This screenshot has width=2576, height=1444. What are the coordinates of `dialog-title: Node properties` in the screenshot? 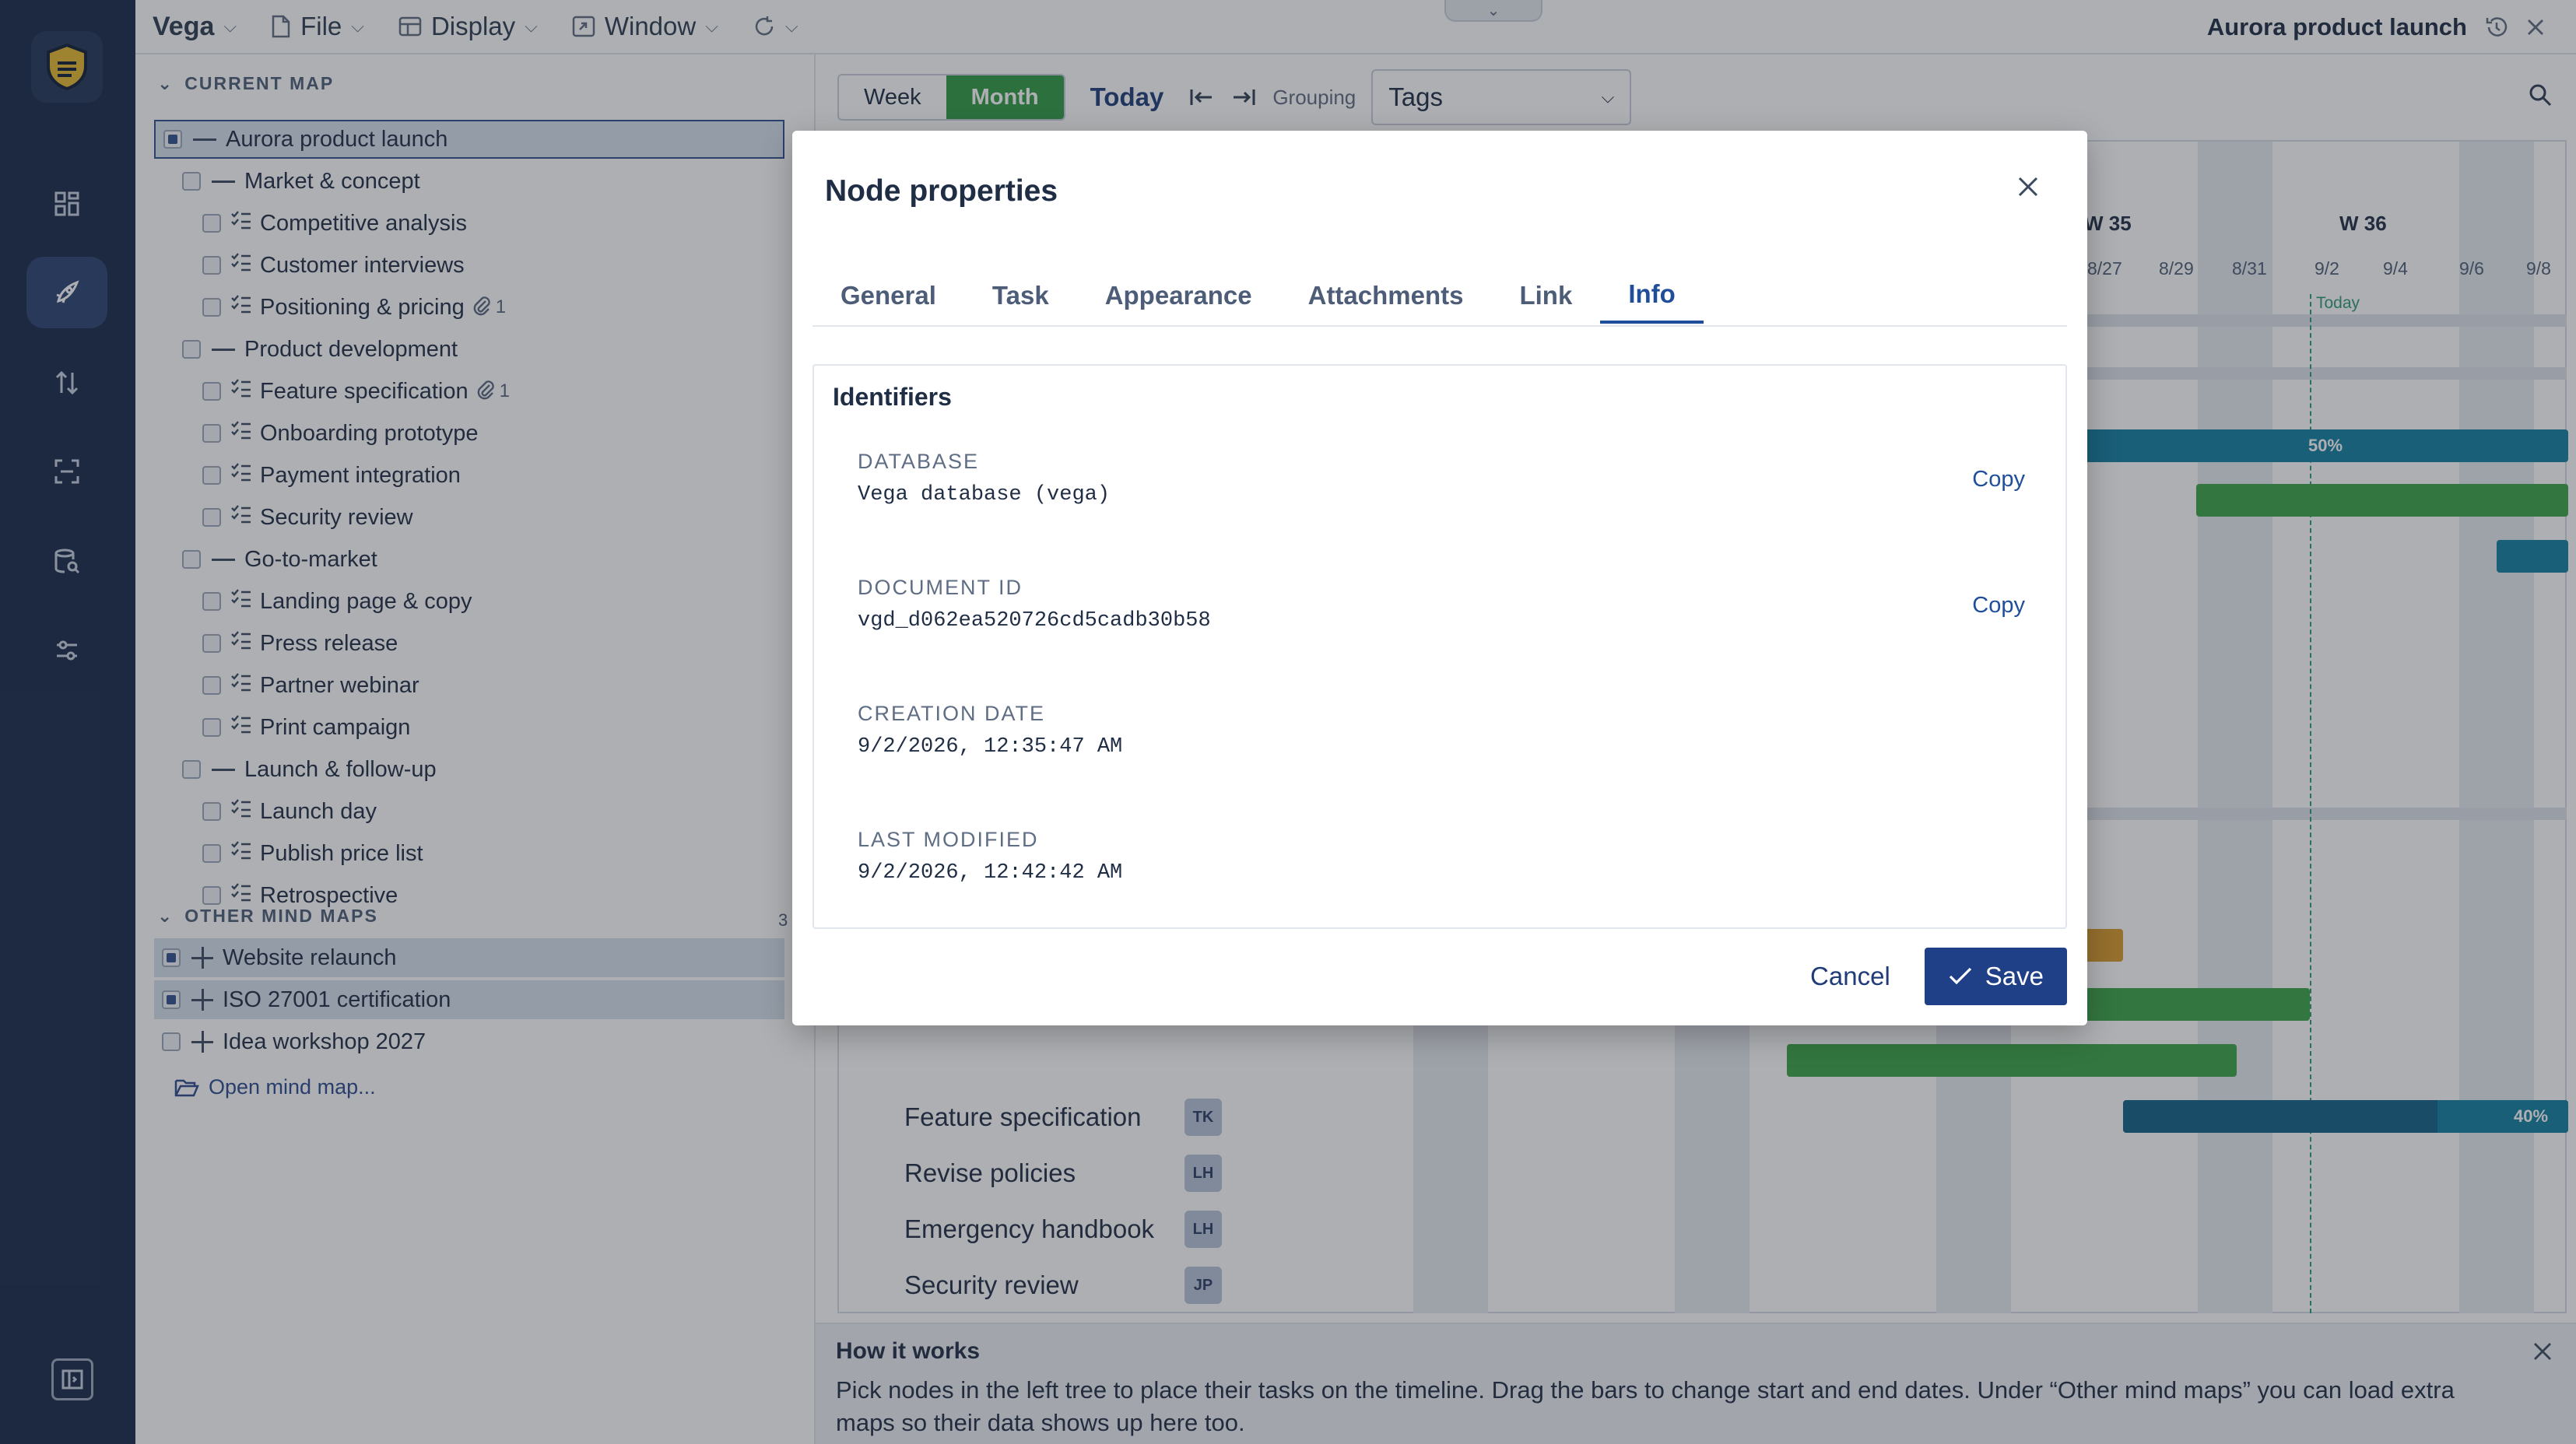 It's located at (942, 191).